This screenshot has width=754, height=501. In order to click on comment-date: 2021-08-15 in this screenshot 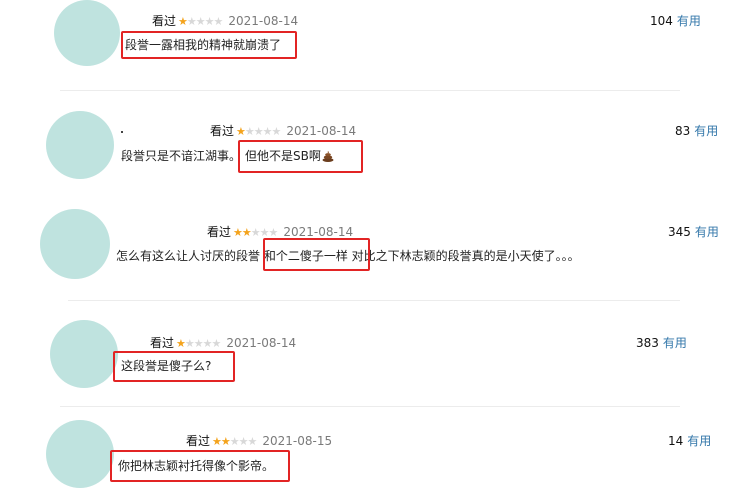, I will do `click(297, 441)`.